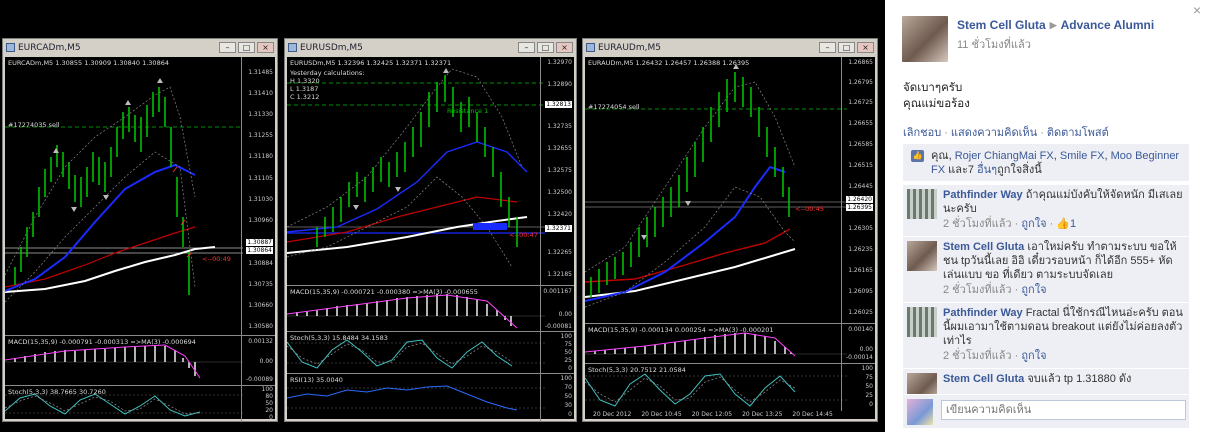 The image size is (1209, 432). I want to click on comment-link: แสดงความคิดเห็น, so click(994, 133).